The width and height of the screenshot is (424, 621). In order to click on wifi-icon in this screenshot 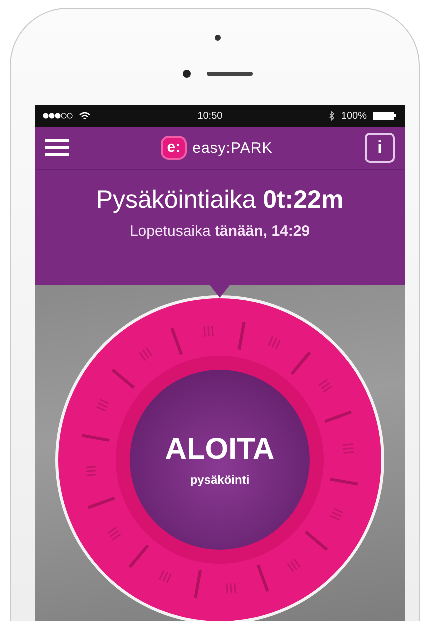, I will do `click(85, 116)`.